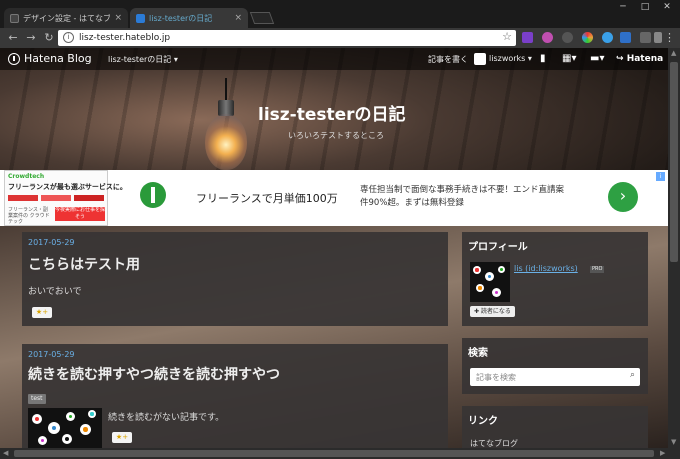 This screenshot has width=680, height=459. What do you see at coordinates (235, 279) in the screenshot?
I see `entry-card: 2017-05-29 こちらはテスト用 おいでおいで ★+` at bounding box center [235, 279].